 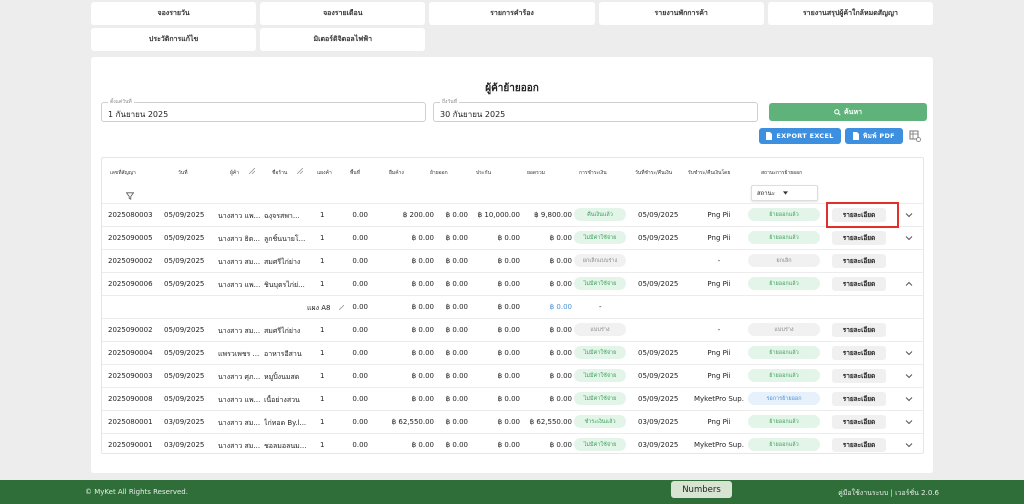 I want to click on col-contract: เลขที่สัญญา, so click(x=123, y=173).